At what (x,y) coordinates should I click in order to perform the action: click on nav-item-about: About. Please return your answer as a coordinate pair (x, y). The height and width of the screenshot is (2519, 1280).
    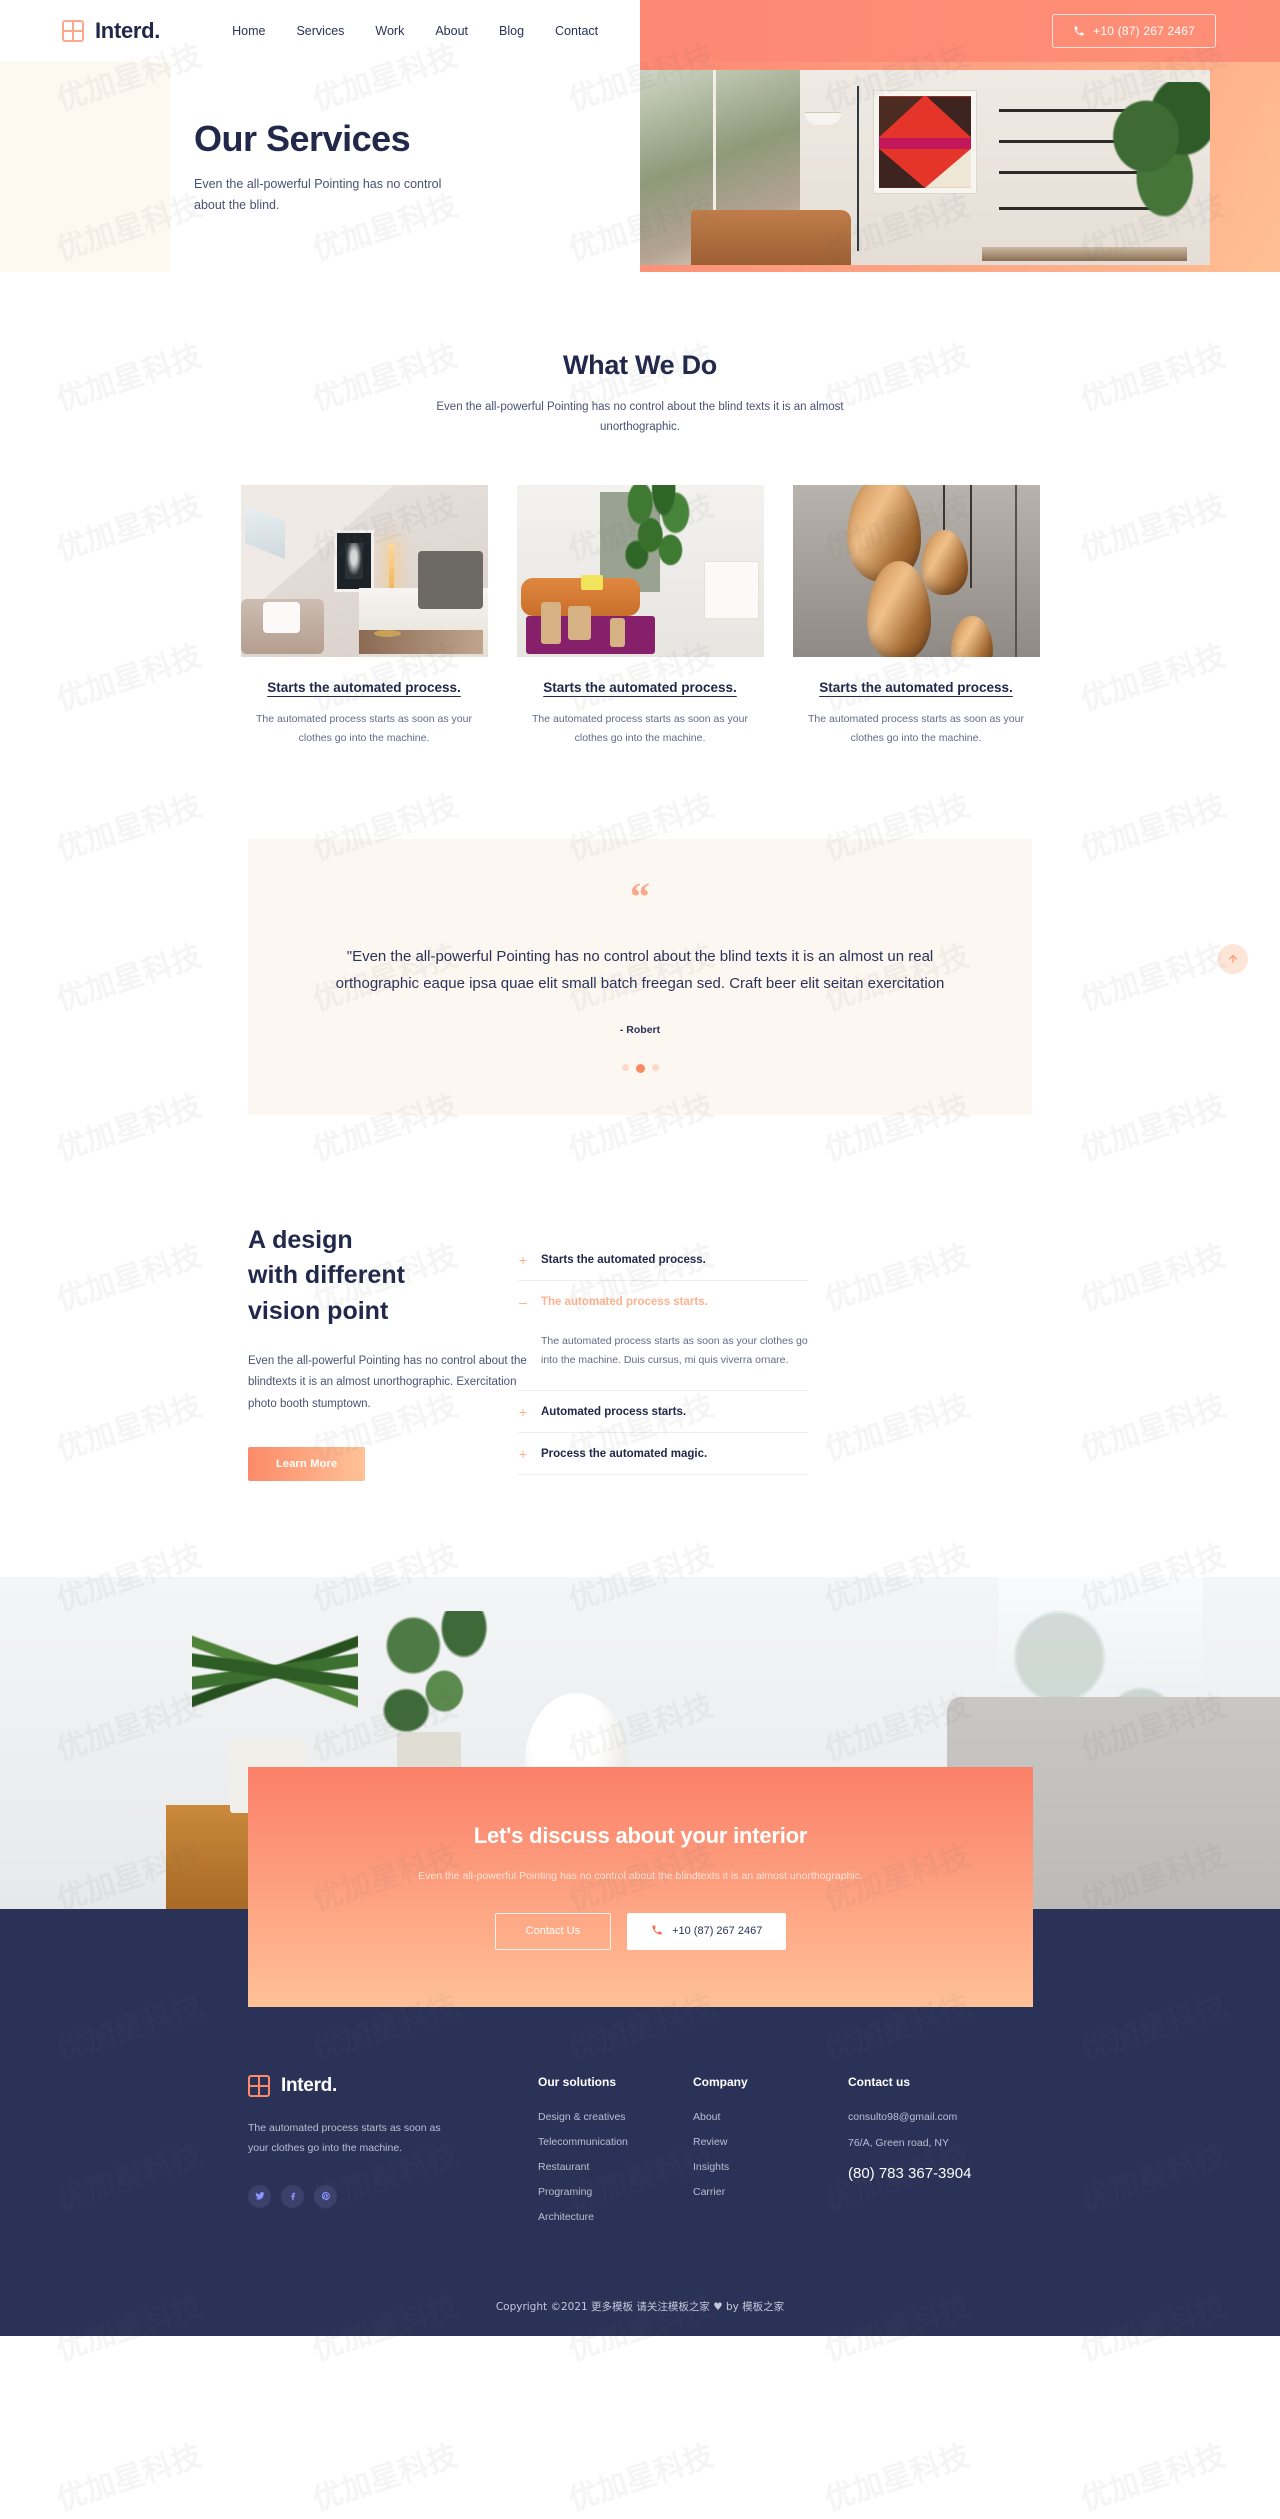
    Looking at the image, I should click on (451, 31).